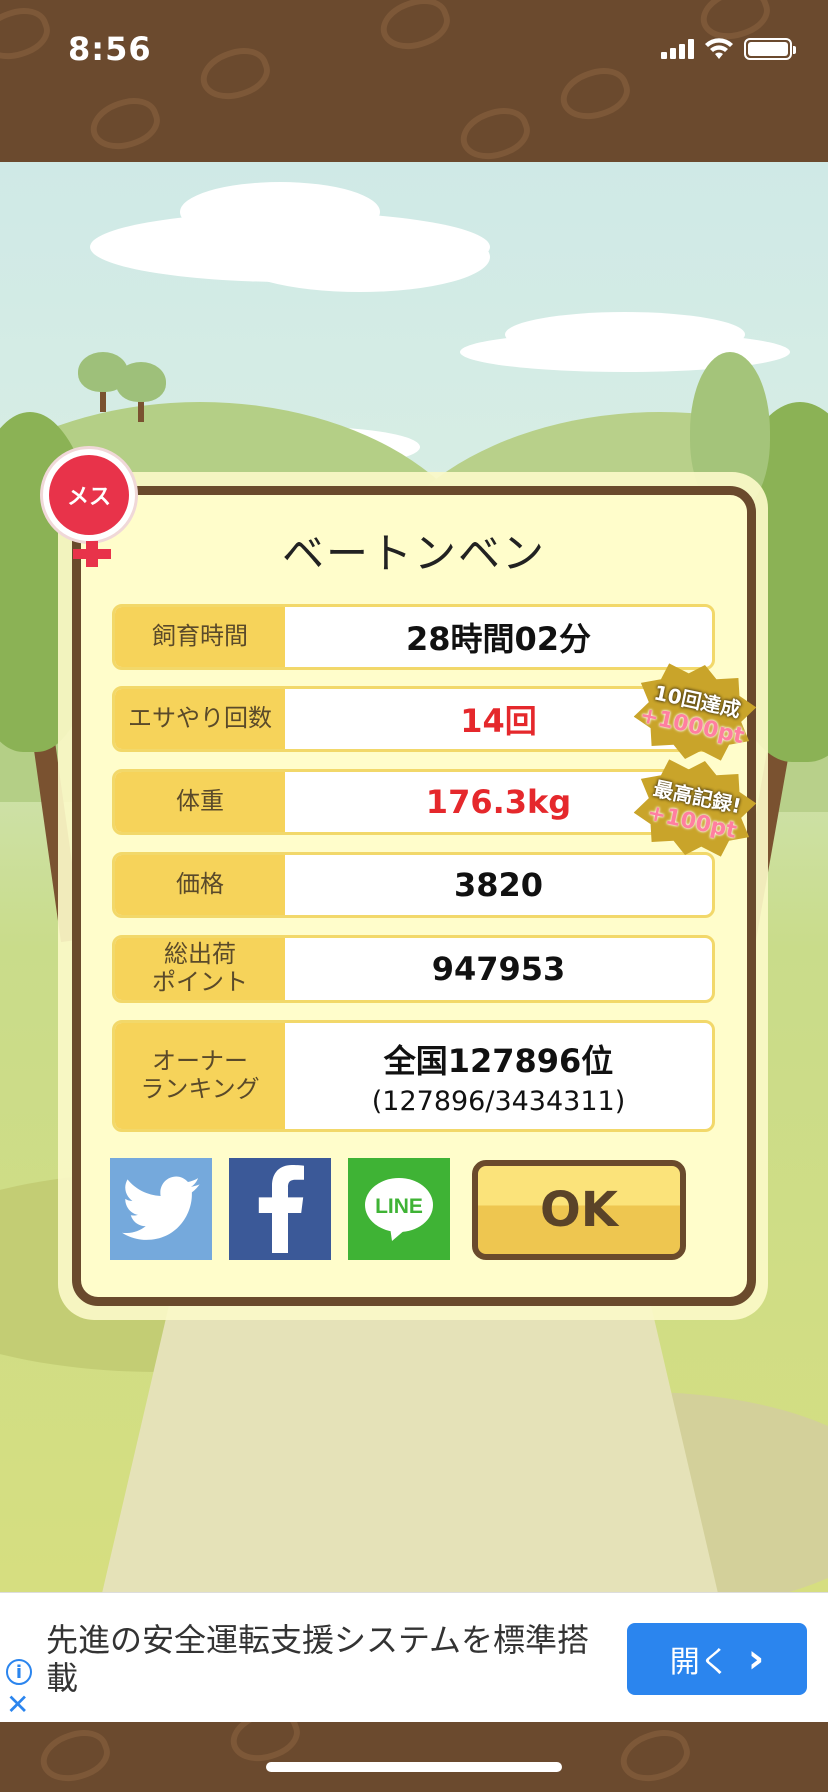 The width and height of the screenshot is (828, 1792). I want to click on status-icons, so click(728, 49).